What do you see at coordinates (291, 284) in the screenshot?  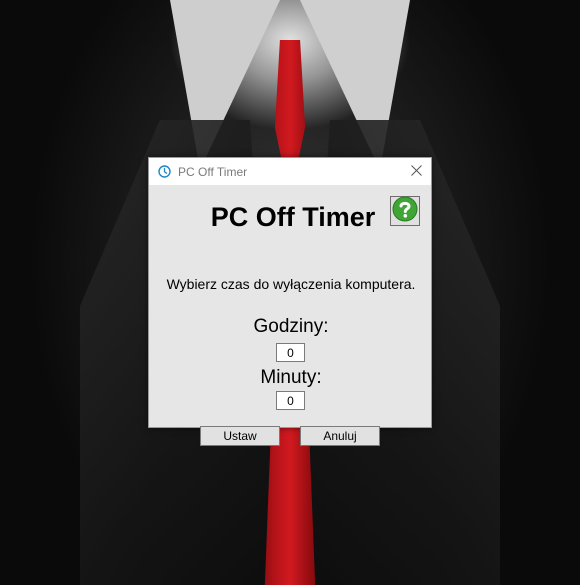 I see `description-text: Wybierz czas do wyłączenia komputera.` at bounding box center [291, 284].